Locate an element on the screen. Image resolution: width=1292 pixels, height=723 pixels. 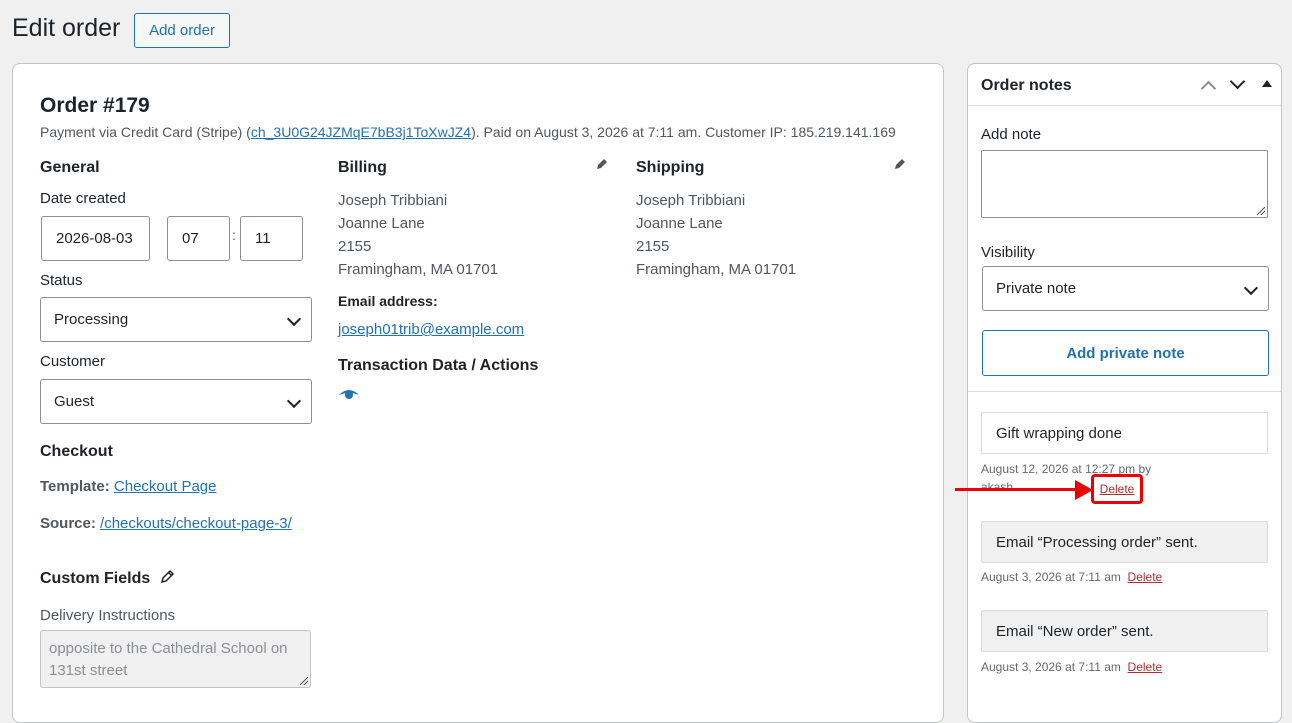
customer-value: Guest is located at coordinates (74, 401).